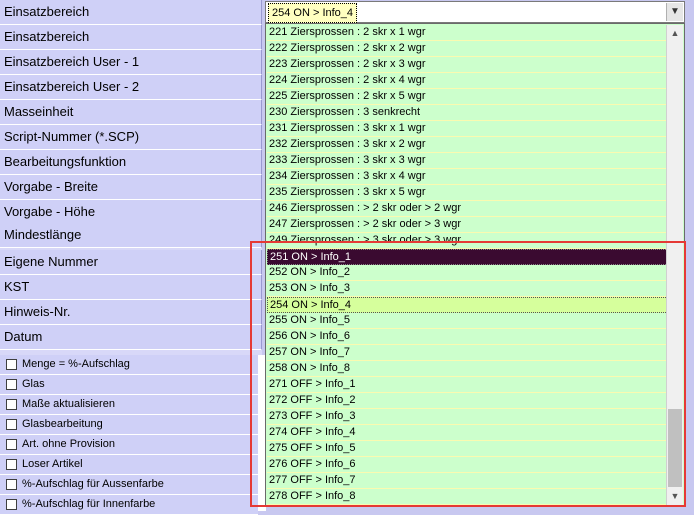  What do you see at coordinates (467, 113) in the screenshot?
I see `list-item: 230 Ziersprossen : 3 senkrecht` at bounding box center [467, 113].